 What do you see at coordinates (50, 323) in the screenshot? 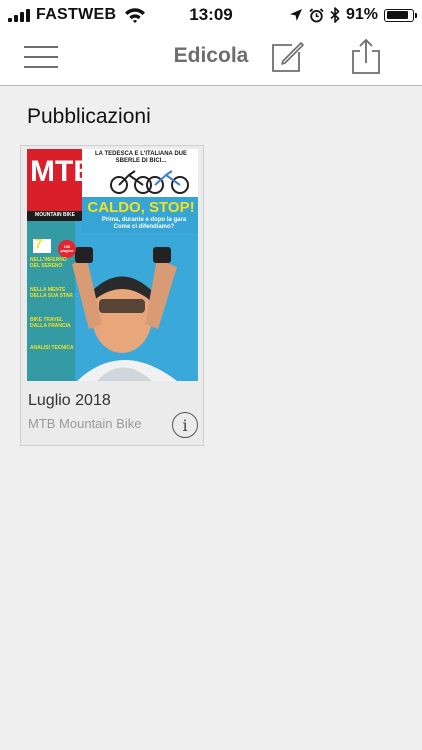
I see `cover-side-headline-3: BIKE TRAVEL DALLA FRANCIA` at bounding box center [50, 323].